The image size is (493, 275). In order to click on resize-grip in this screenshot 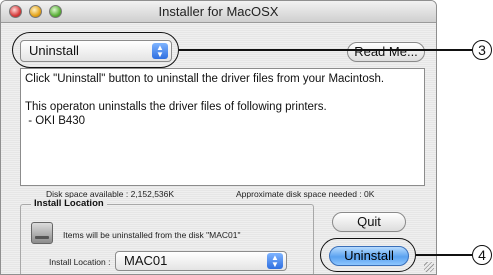, I will do `click(429, 267)`.